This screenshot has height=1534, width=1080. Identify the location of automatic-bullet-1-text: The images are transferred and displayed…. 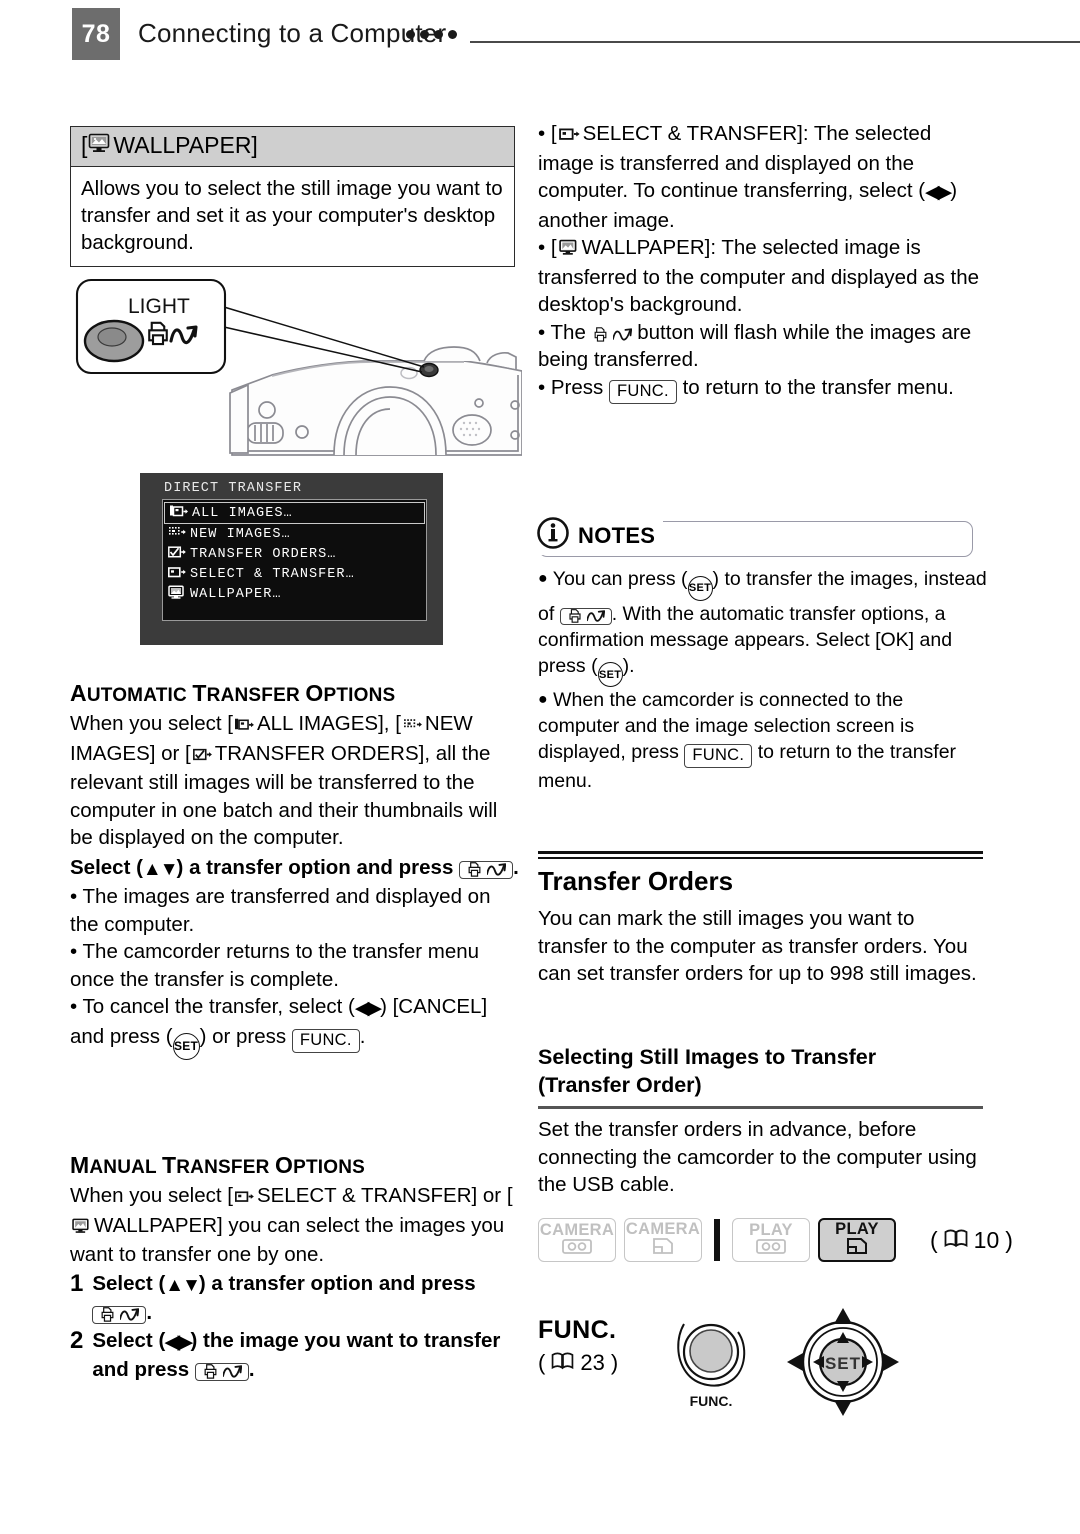
(280, 910).